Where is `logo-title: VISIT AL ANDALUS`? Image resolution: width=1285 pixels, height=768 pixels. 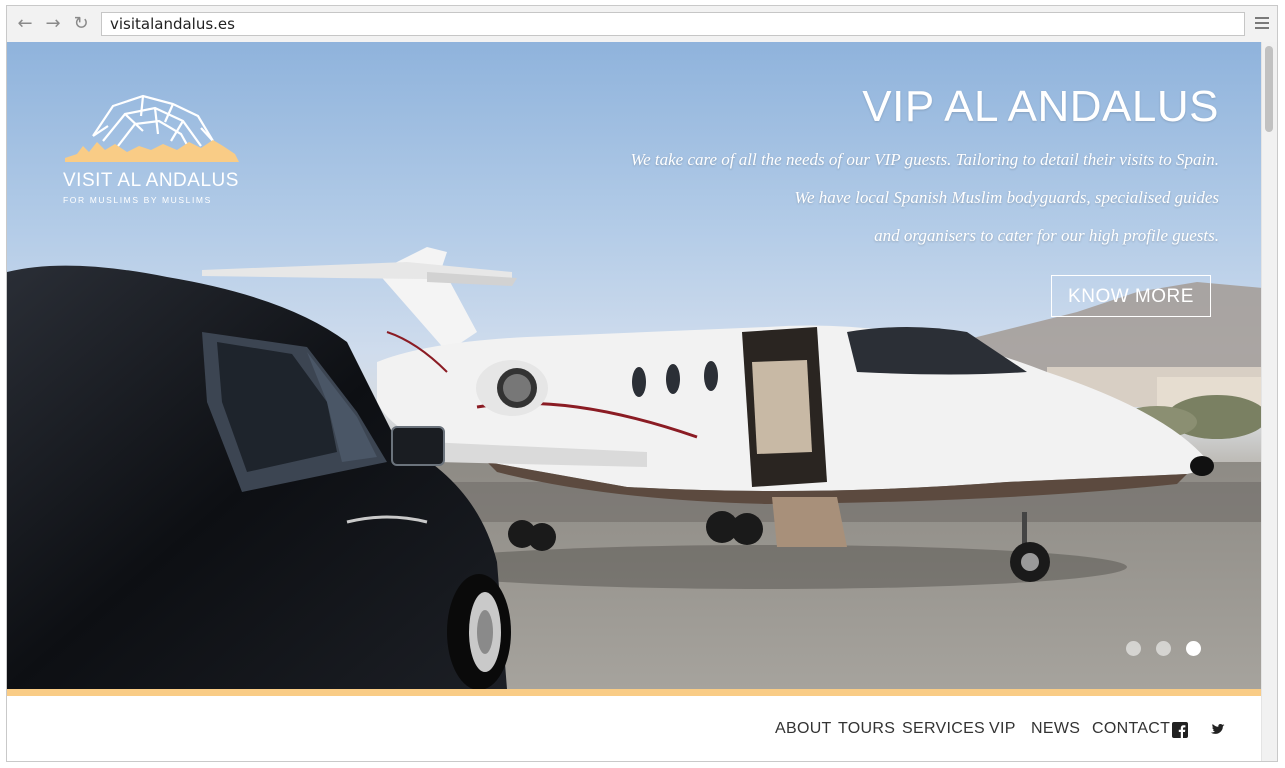
logo-title: VISIT AL ANDALUS is located at coordinates (151, 180).